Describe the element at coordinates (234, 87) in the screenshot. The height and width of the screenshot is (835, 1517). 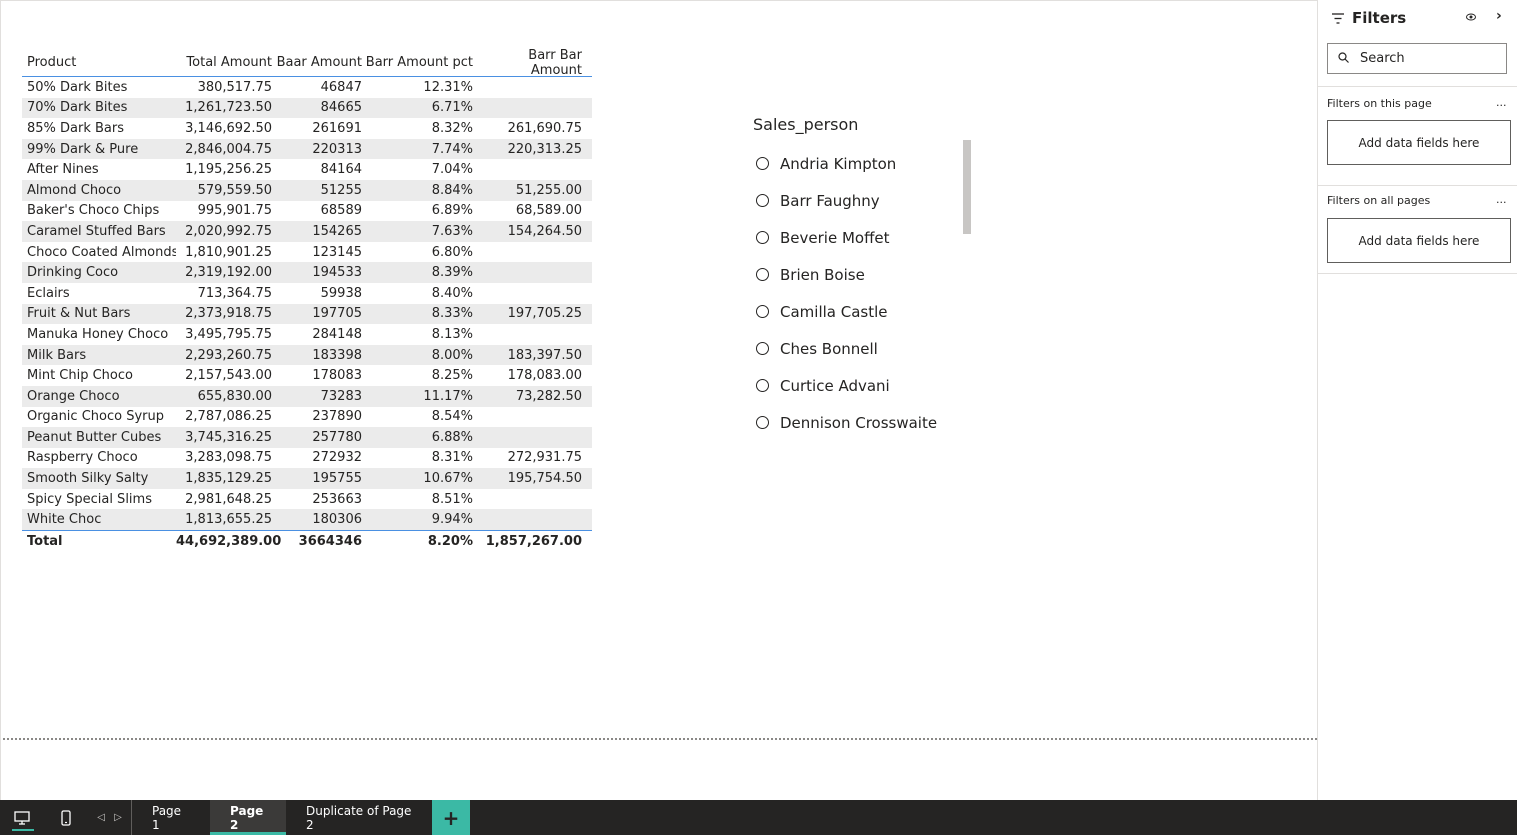
I see `cell-total-amount: 380,517.75` at that location.